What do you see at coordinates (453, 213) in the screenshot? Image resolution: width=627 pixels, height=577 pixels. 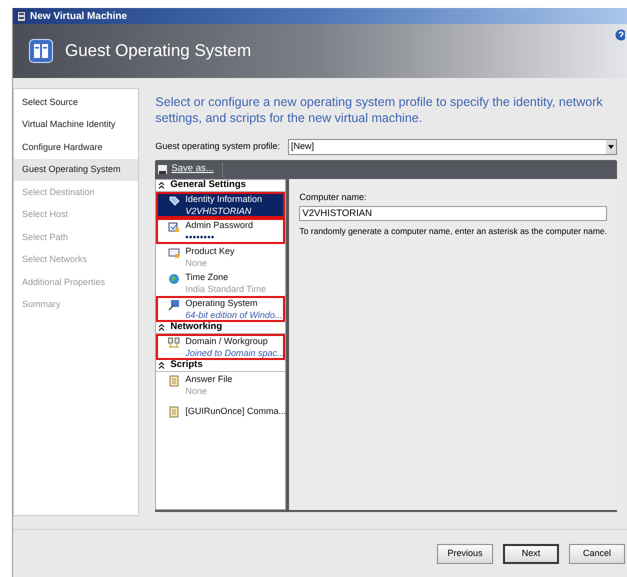 I see `computer-name-field: V2VHISTORIAN` at bounding box center [453, 213].